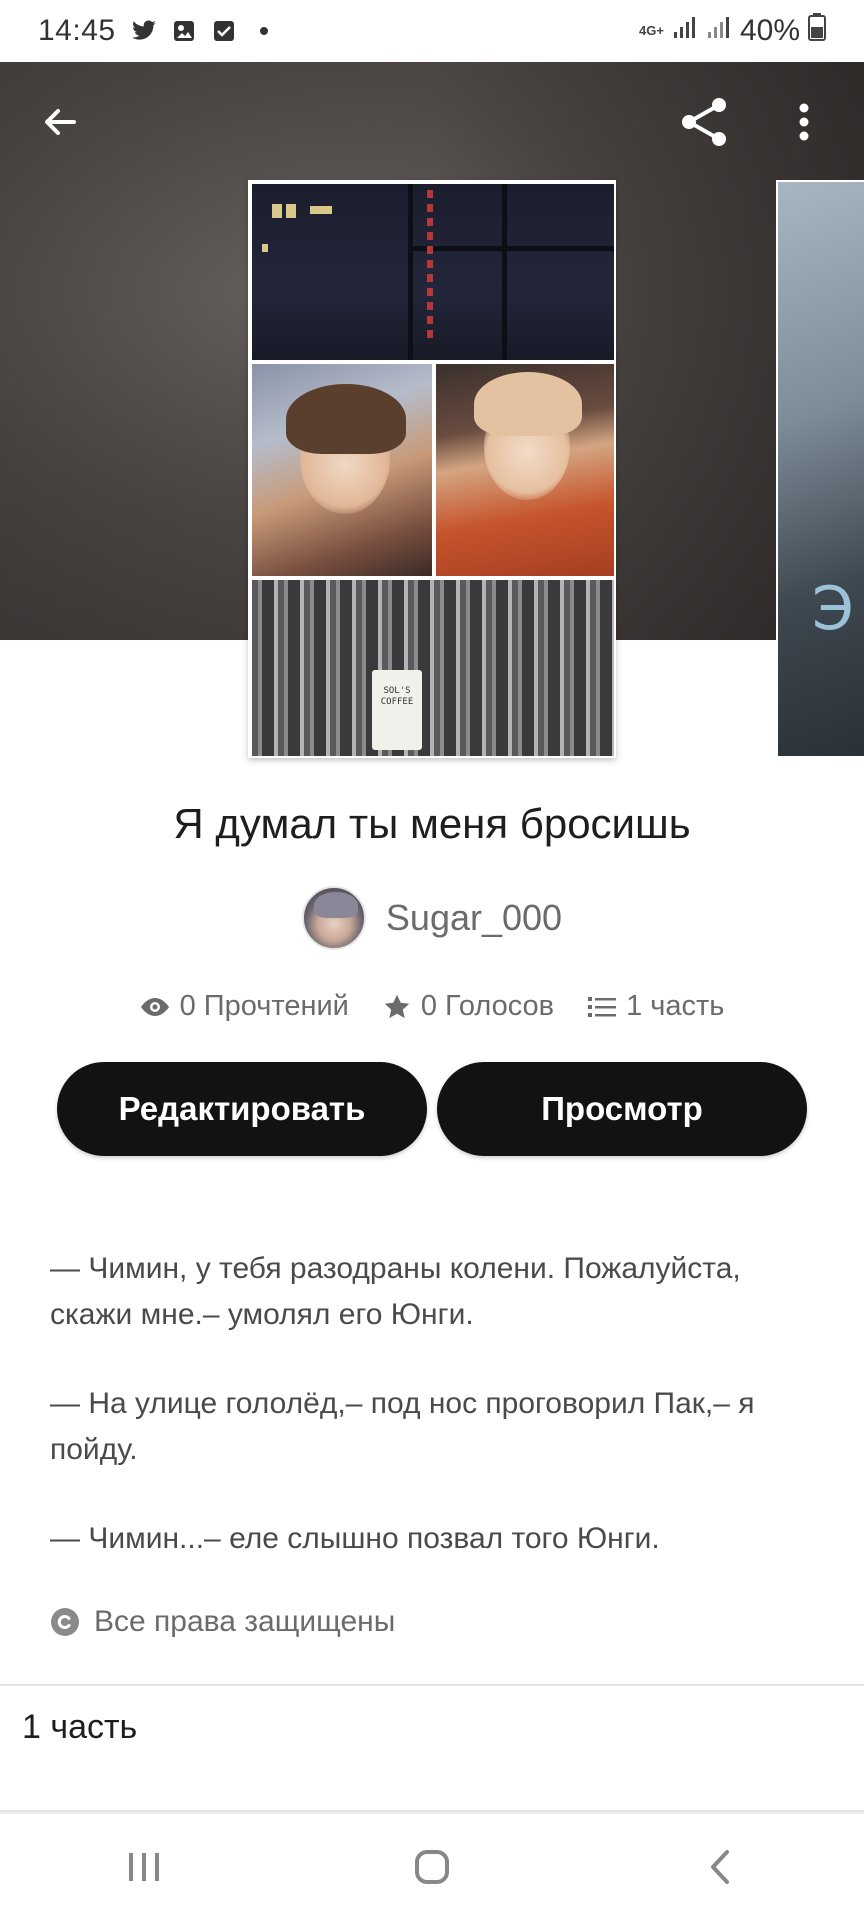  Describe the element at coordinates (474, 918) in the screenshot. I see `author-name: Sugar_000` at that location.